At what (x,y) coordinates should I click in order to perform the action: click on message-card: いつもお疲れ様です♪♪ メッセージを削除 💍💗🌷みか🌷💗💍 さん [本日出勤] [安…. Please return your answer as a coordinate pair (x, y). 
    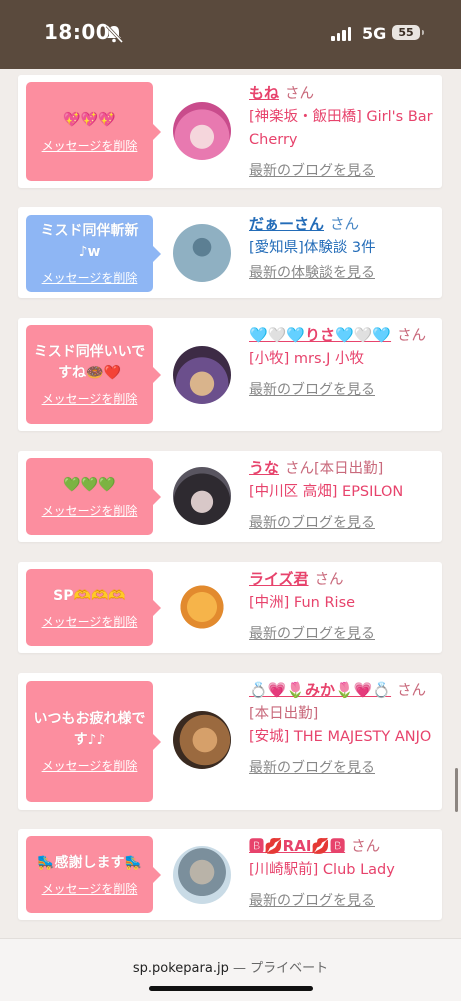
    Looking at the image, I should click on (230, 741).